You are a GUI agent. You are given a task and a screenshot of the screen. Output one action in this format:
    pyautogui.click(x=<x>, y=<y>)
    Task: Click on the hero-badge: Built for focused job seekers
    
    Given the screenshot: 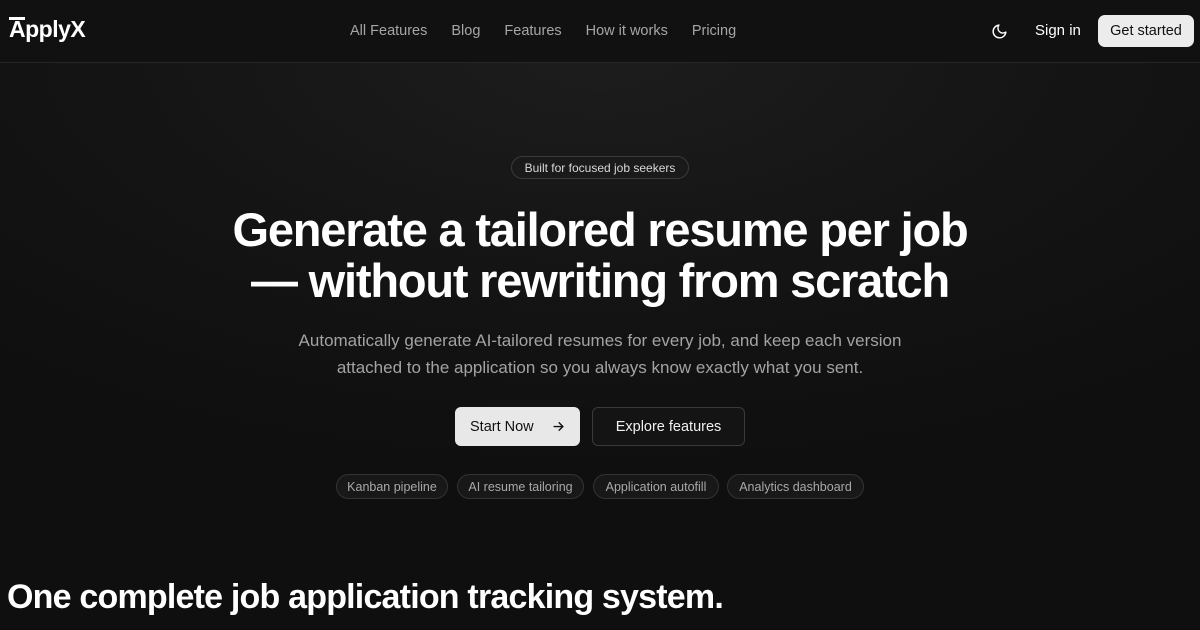 What is the action you would take?
    pyautogui.click(x=600, y=167)
    